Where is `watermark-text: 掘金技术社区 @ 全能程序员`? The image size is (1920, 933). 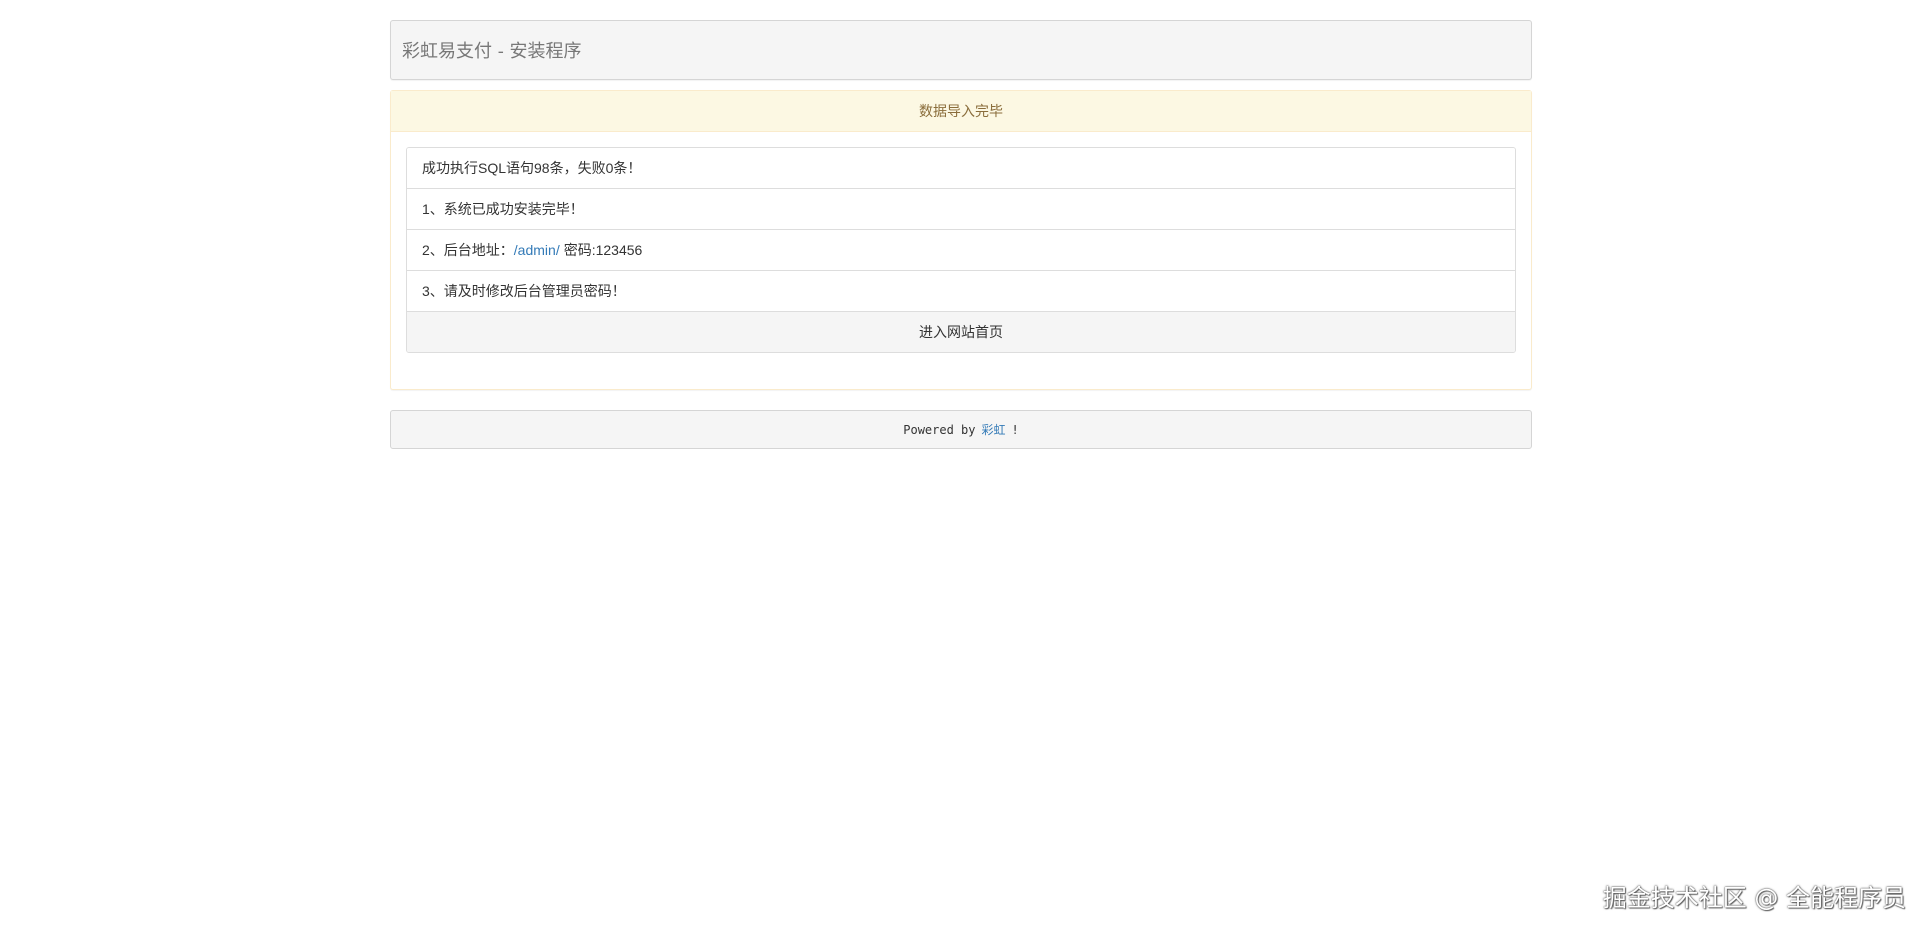
watermark-text: 掘金技术社区 @ 全能程序员 is located at coordinates (1754, 898).